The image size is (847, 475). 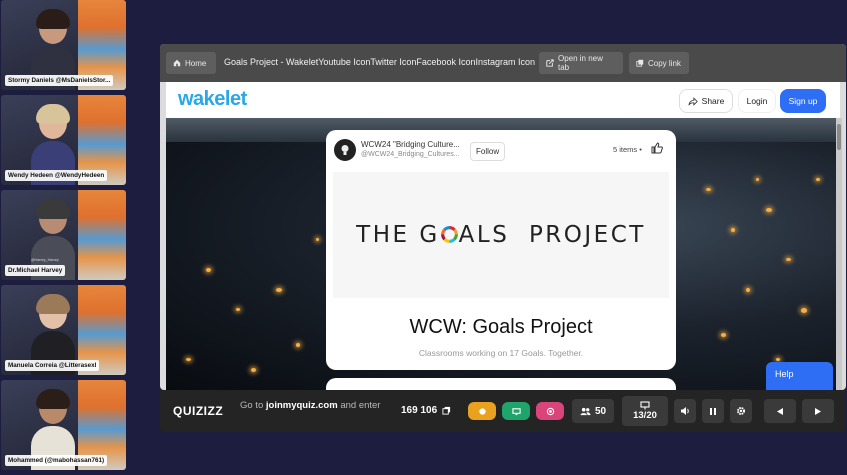 What do you see at coordinates (645, 405) in the screenshot?
I see `presentation-icon` at bounding box center [645, 405].